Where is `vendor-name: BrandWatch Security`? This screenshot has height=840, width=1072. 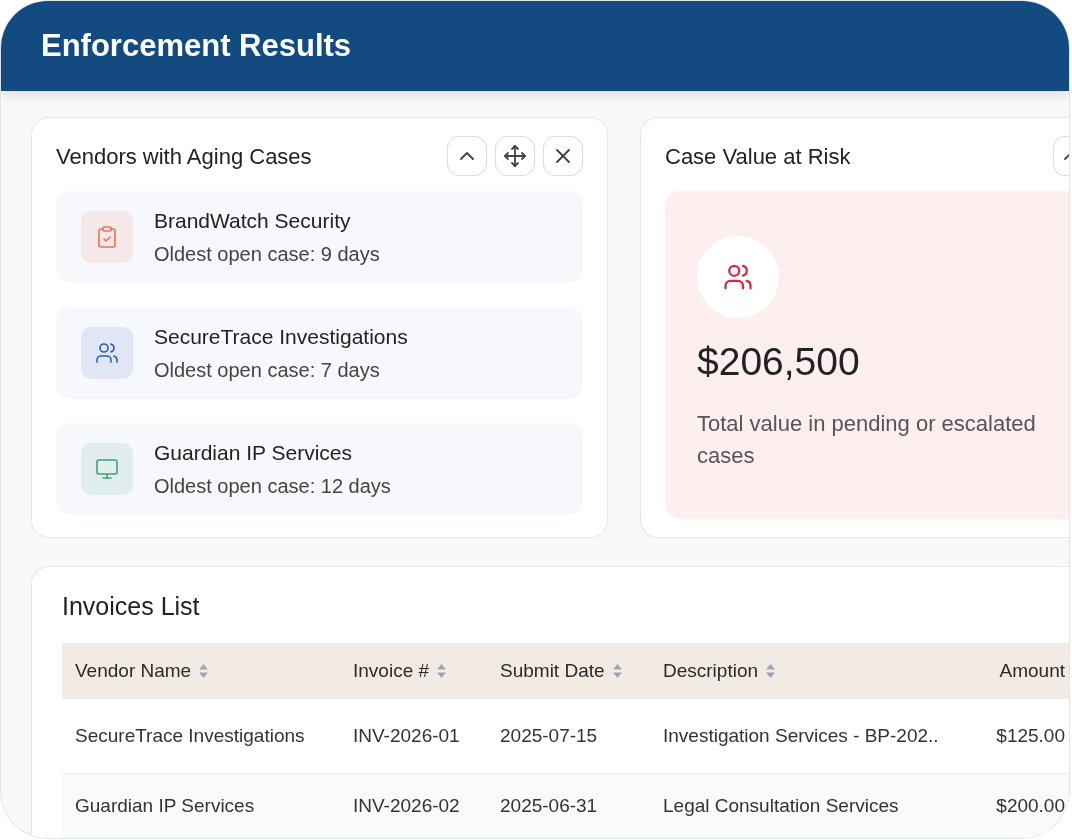
vendor-name: BrandWatch Security is located at coordinates (253, 221).